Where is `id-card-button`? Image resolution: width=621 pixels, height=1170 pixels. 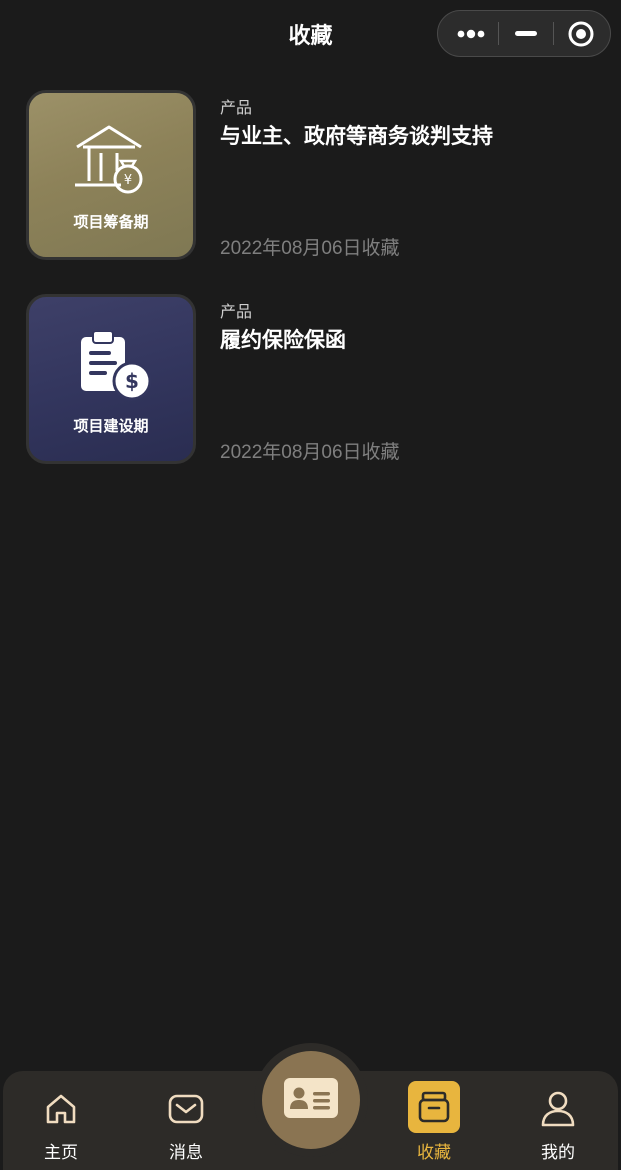 id-card-button is located at coordinates (311, 1100).